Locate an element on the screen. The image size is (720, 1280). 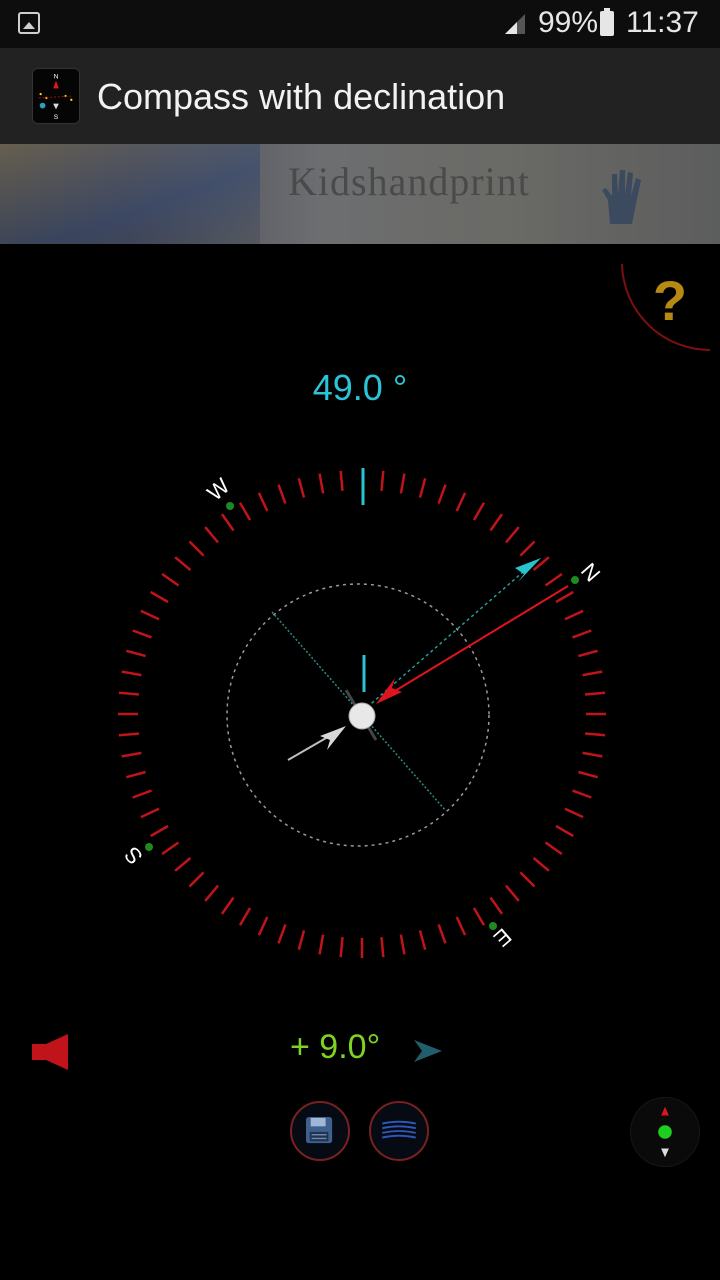
field-lines-button is located at coordinates (399, 1131).